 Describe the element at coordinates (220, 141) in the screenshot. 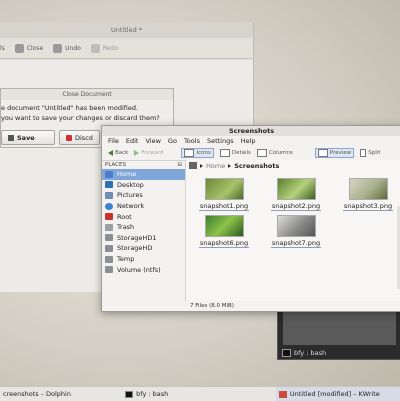

I see `menu-settings: Settings` at that location.